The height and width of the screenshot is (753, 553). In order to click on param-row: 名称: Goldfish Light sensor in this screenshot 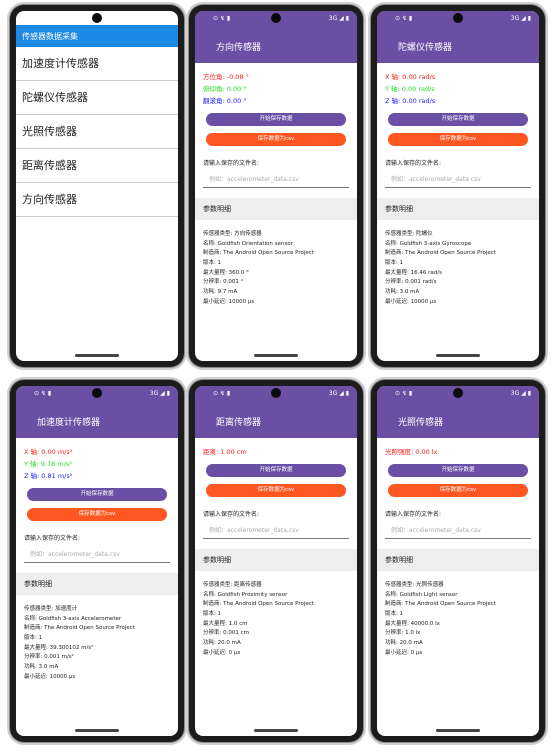, I will do `click(421, 594)`.